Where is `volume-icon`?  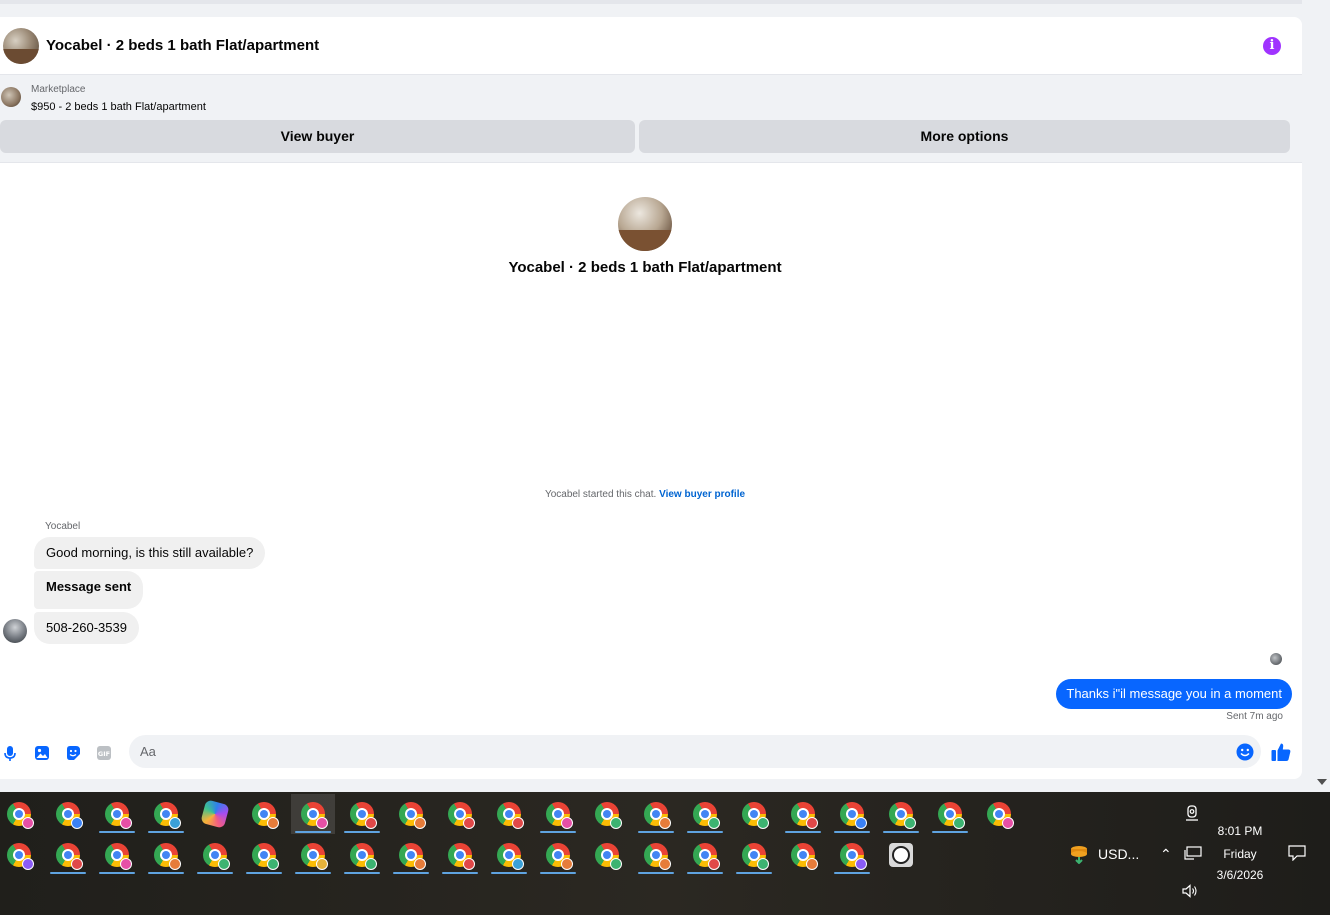
volume-icon is located at coordinates (1190, 891).